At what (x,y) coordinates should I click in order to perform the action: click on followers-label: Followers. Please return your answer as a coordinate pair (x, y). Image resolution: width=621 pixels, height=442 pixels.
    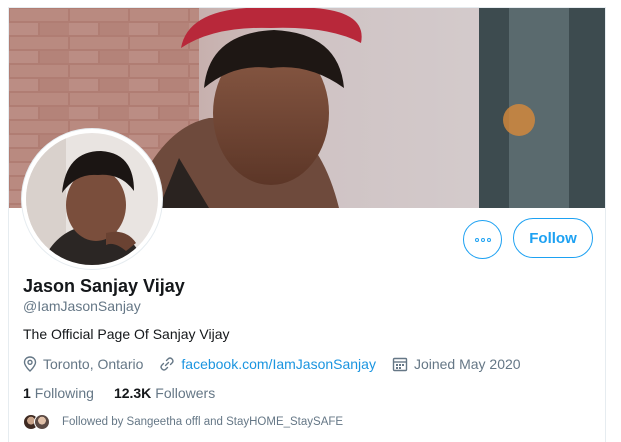
    Looking at the image, I should click on (185, 393).